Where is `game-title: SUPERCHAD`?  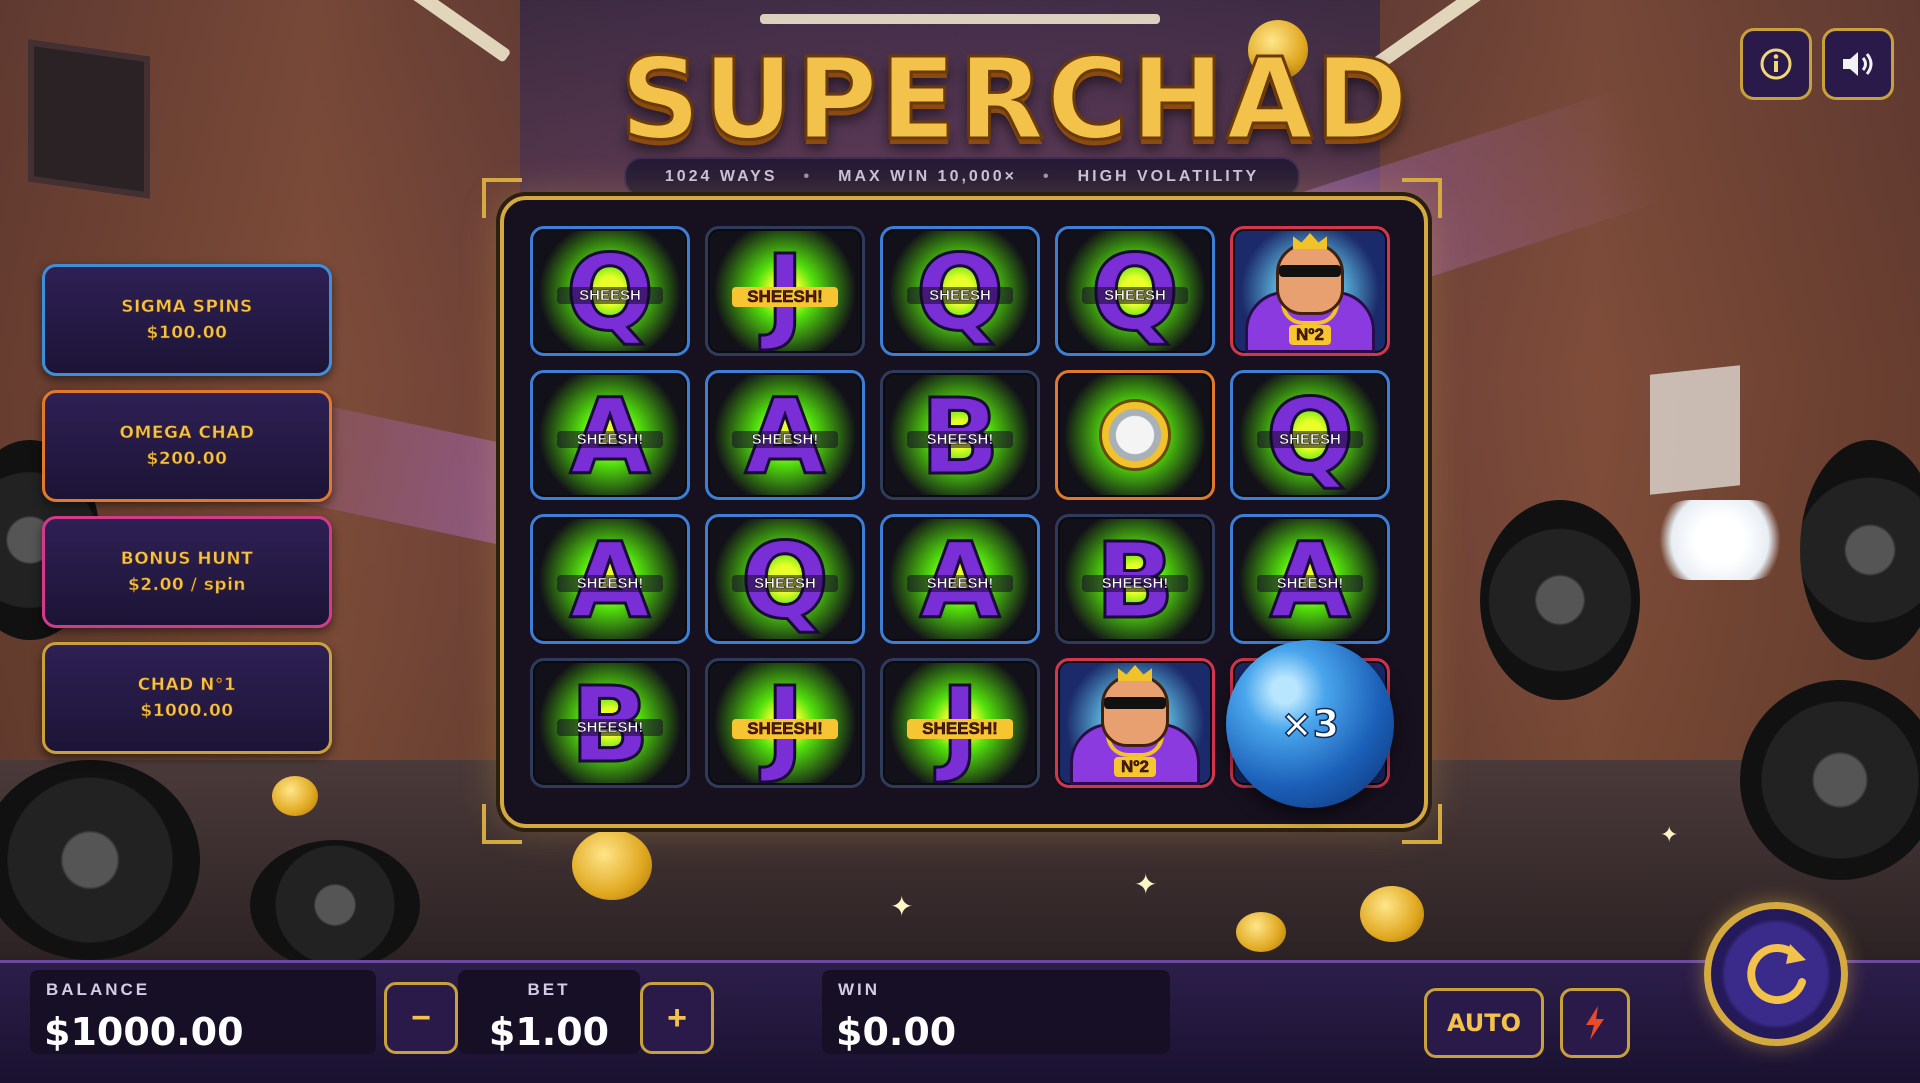 game-title: SUPERCHAD is located at coordinates (1015, 100).